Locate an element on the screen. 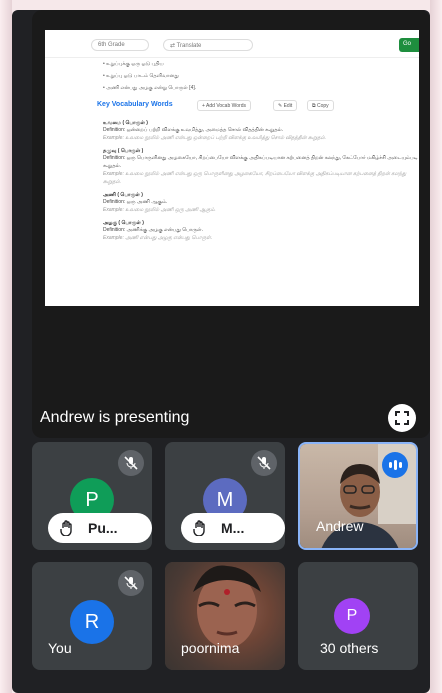  vocab-example: Example: உவமை நூலில் அணி ஒரு அணி ஆகும். is located at coordinates (159, 210).